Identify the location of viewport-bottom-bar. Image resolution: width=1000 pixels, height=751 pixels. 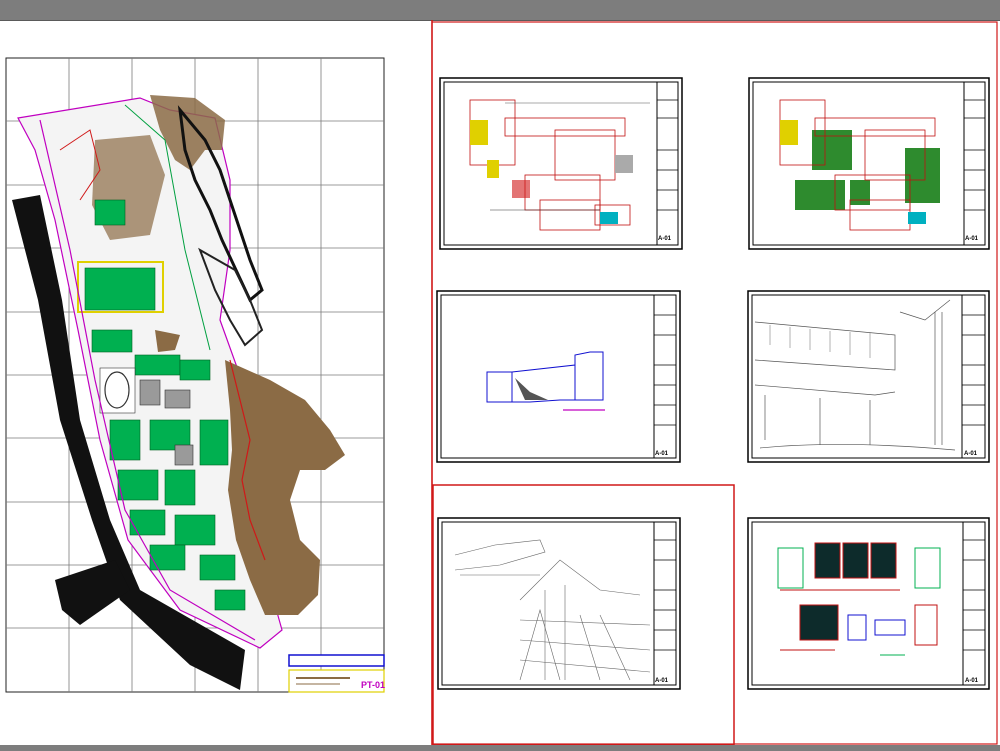
(500, 748).